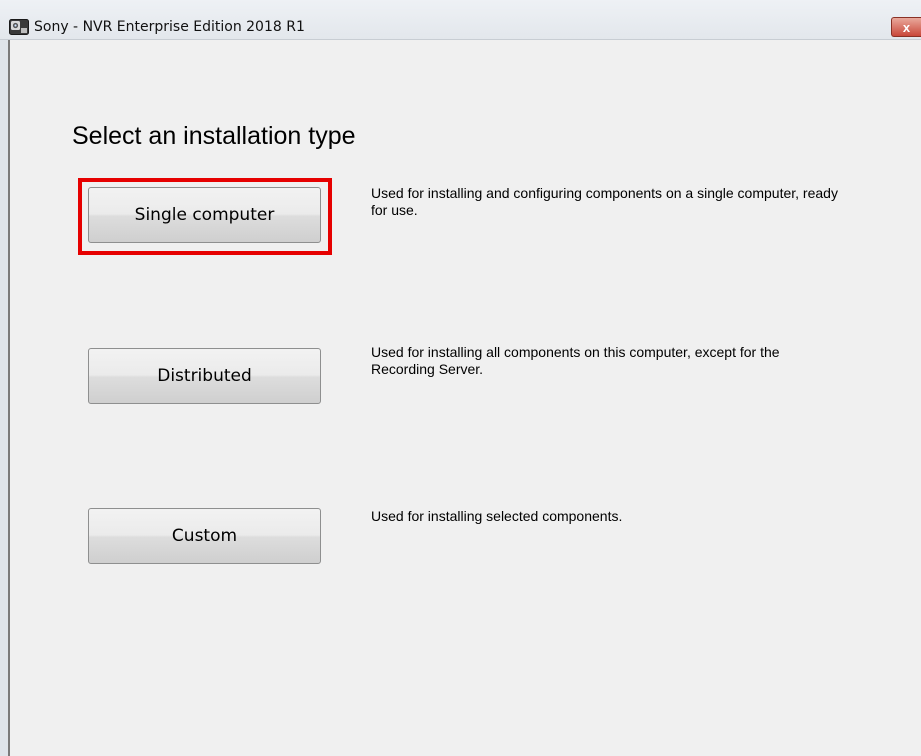 Image resolution: width=921 pixels, height=756 pixels. Describe the element at coordinates (204, 215) in the screenshot. I see `single-computer-button: Single computer` at that location.